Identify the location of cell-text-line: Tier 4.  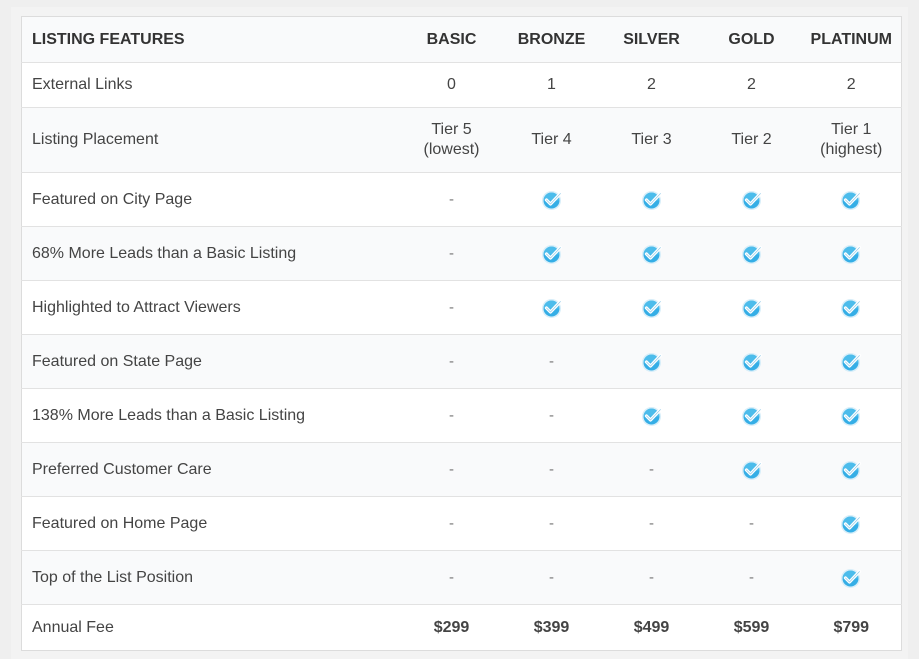
(551, 139).